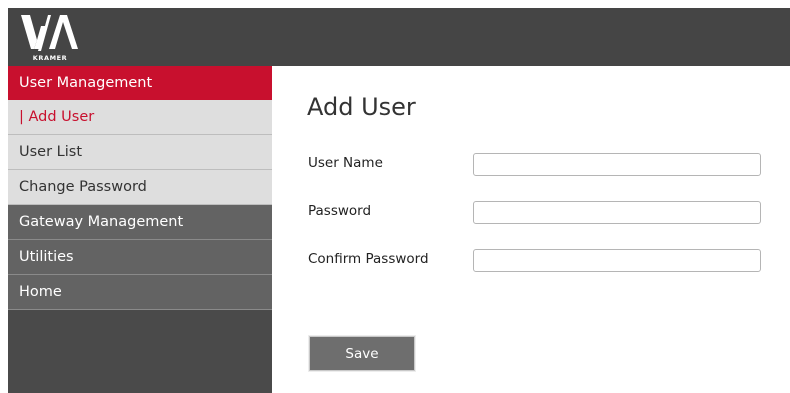  I want to click on via-logo-mark, so click(49, 33).